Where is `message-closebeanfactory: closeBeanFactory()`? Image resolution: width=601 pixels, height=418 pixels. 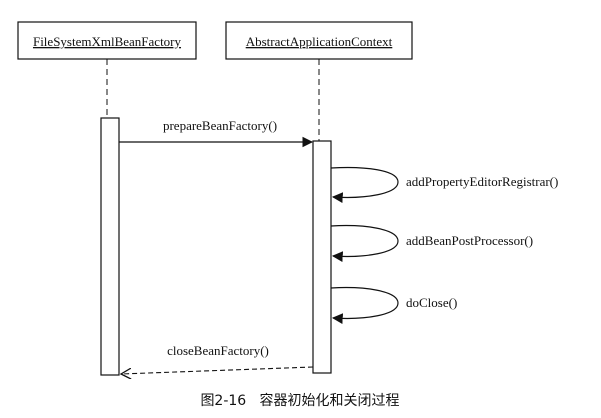
message-closebeanfactory: closeBeanFactory() is located at coordinates (217, 358).